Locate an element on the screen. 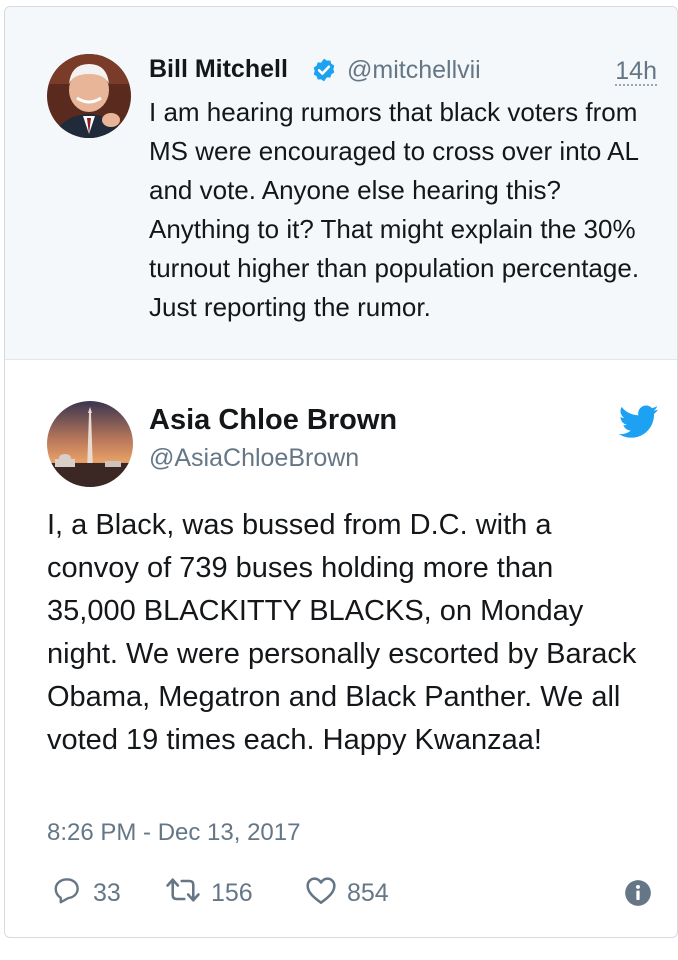 Image resolution: width=678 pixels, height=960 pixels. asia-chloe-brown-avatar is located at coordinates (90, 444).